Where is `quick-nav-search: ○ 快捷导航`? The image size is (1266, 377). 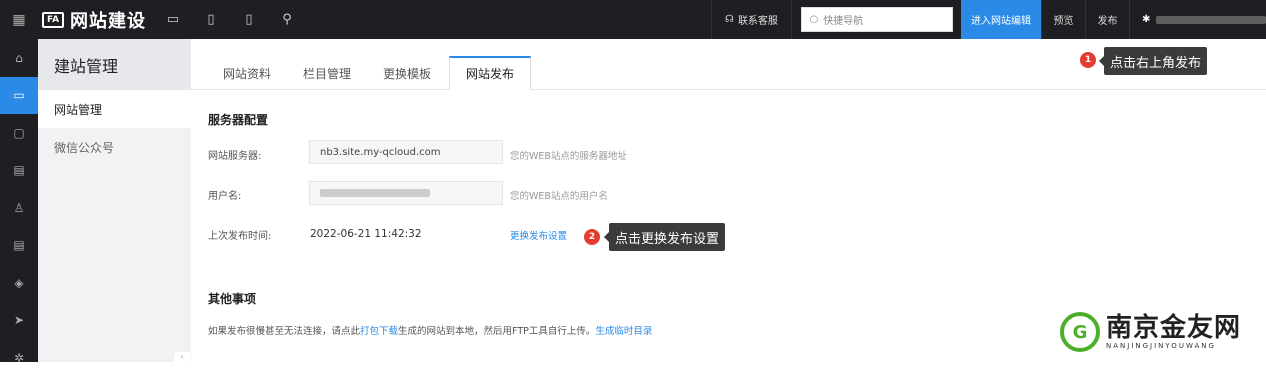
quick-nav-search: ○ 快捷导航 is located at coordinates (876, 19).